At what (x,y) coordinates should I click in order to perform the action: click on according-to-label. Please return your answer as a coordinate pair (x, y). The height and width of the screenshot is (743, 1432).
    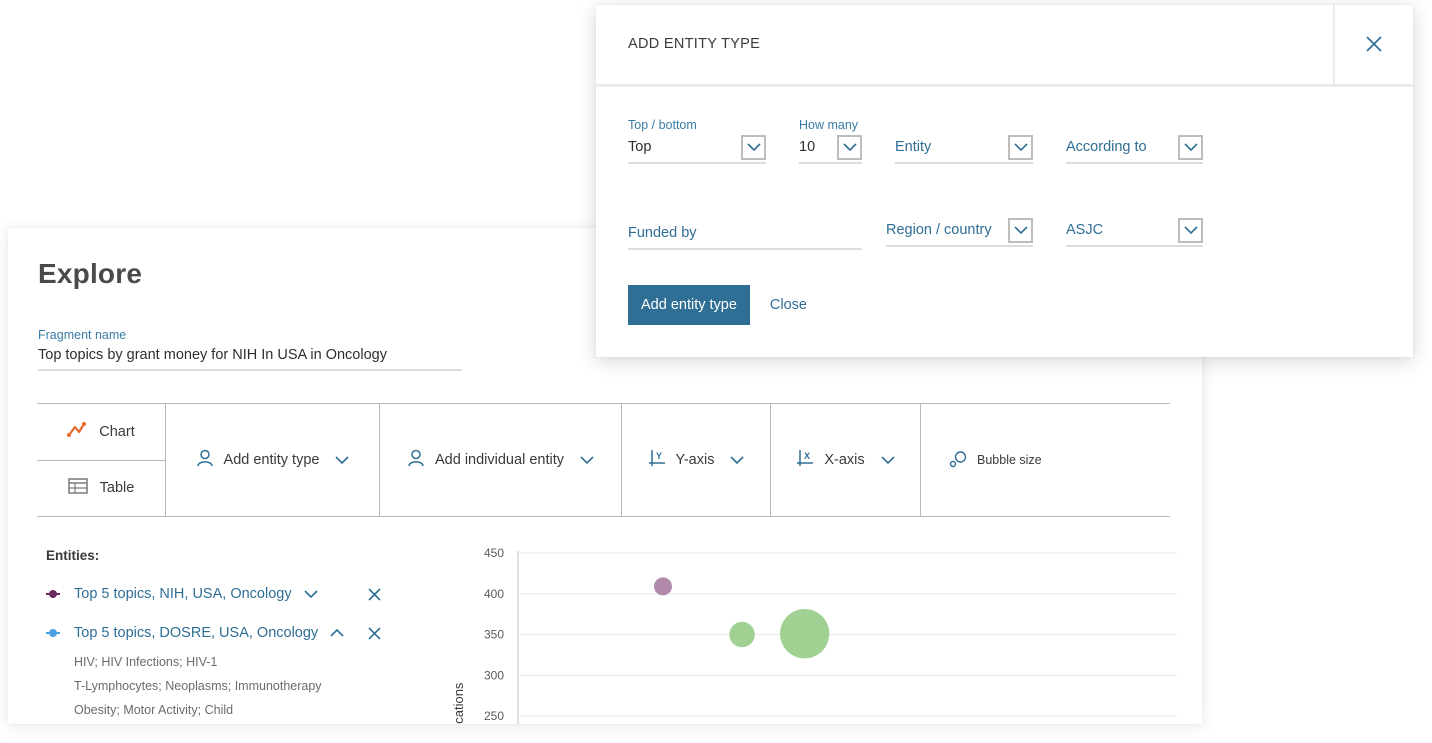
    Looking at the image, I should click on (1134, 126).